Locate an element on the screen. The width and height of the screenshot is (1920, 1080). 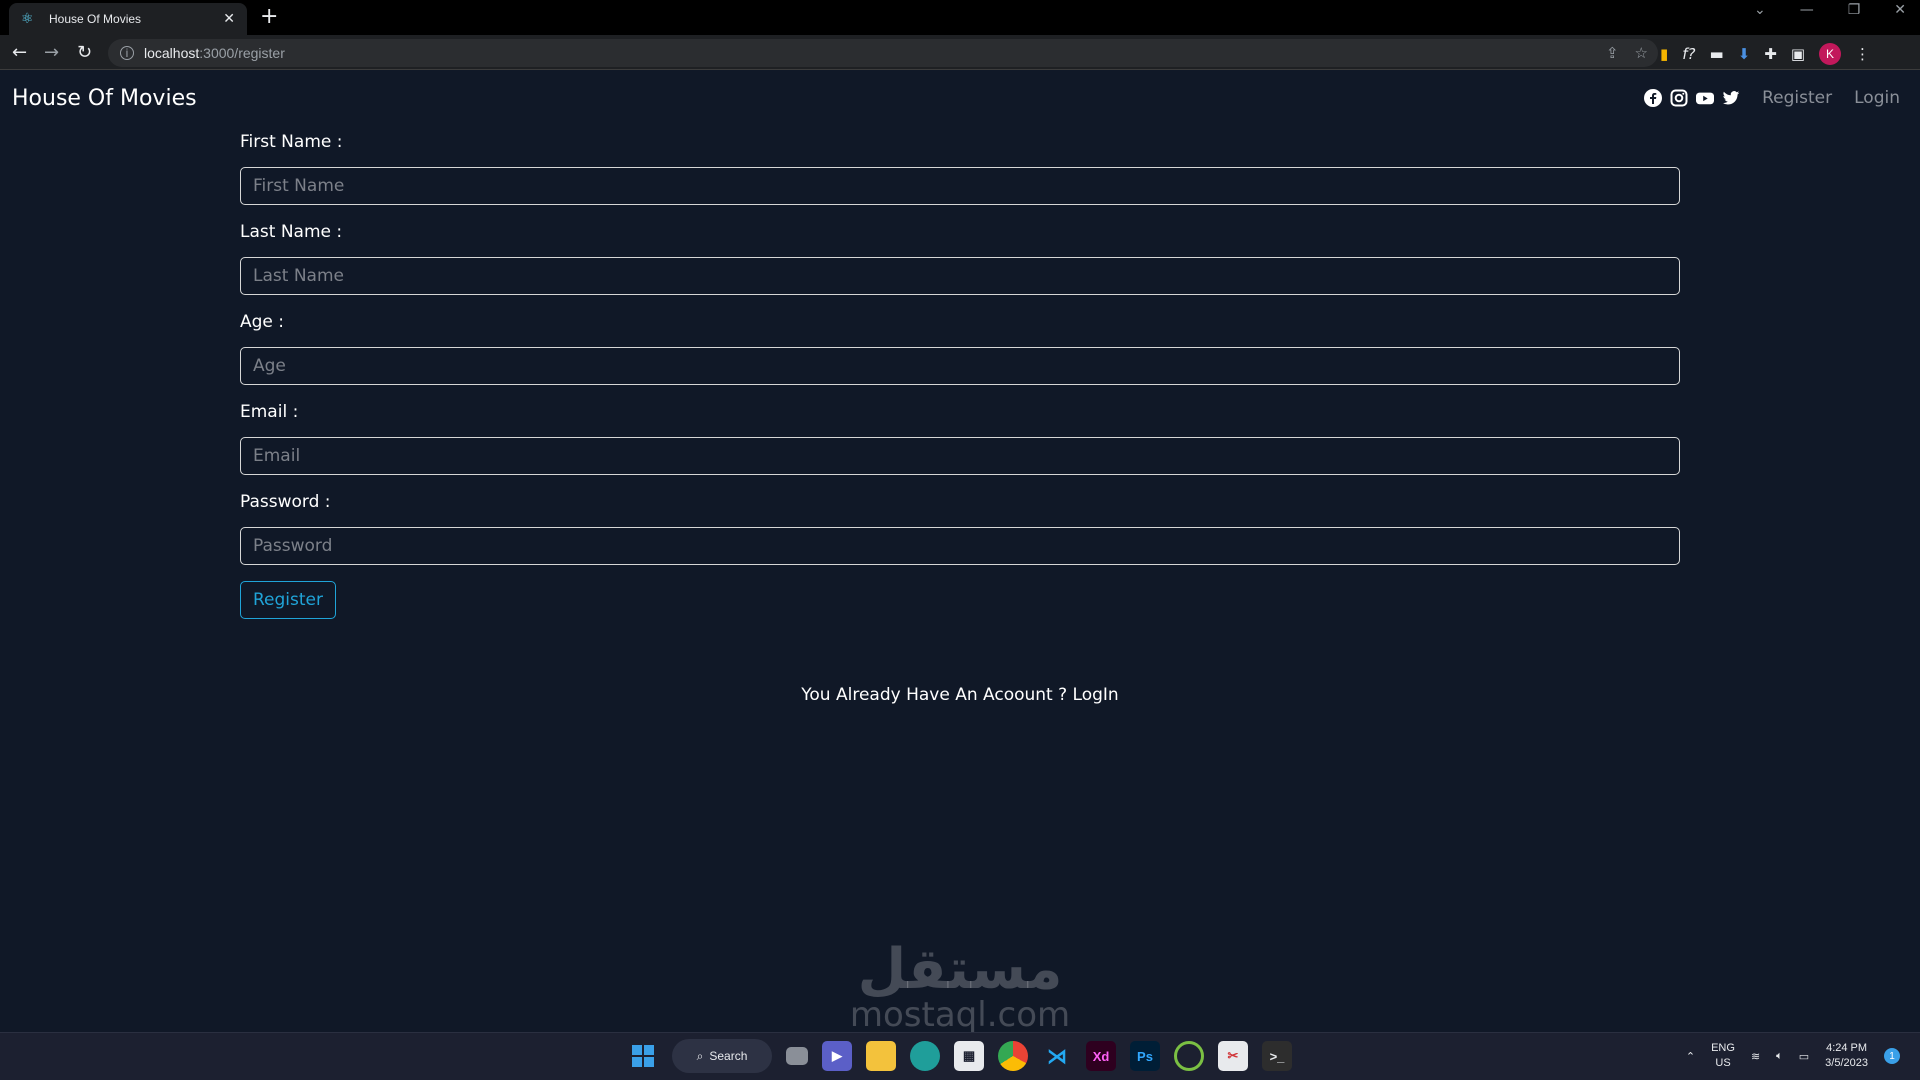
edge-icon is located at coordinates (925, 1056).